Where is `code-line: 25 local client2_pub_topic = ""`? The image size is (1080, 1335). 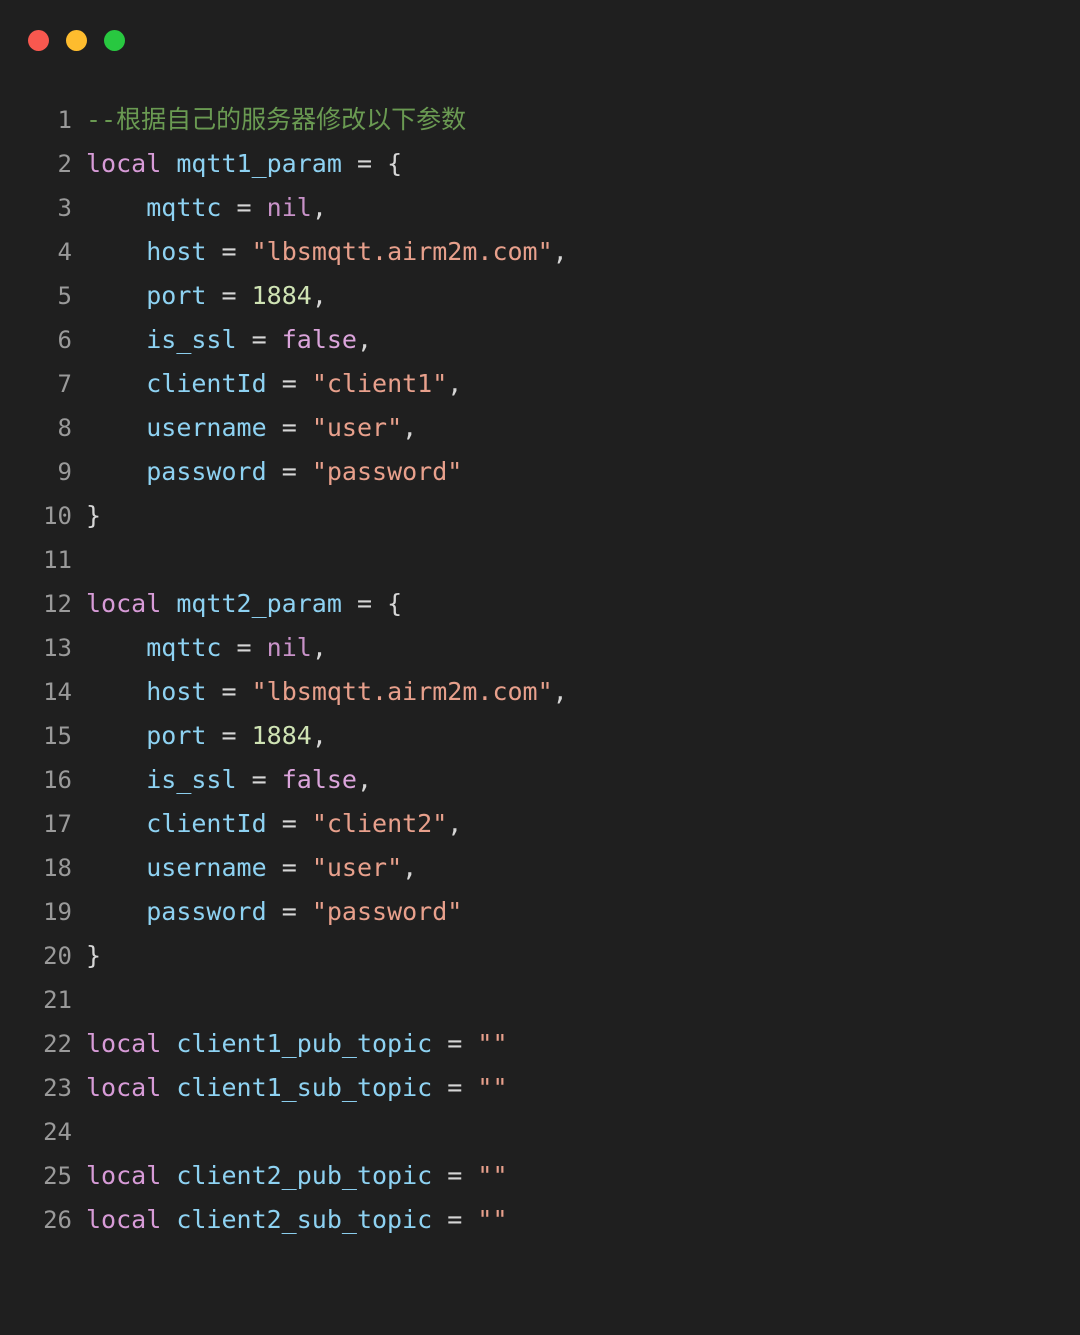 code-line: 25 local client2_pub_topic = "" is located at coordinates (540, 1176).